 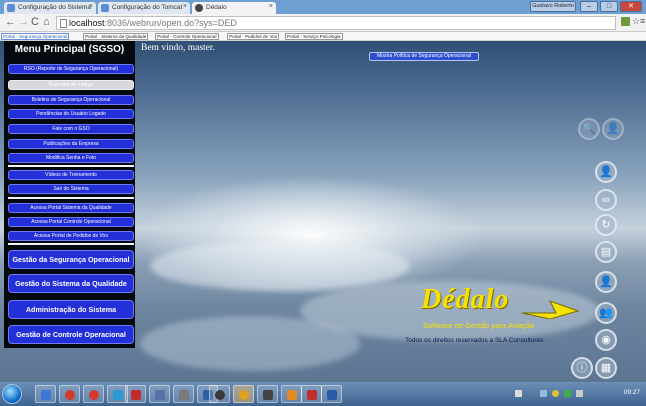 I want to click on user-badge: Gustavo Roberto, so click(x=553, y=6).